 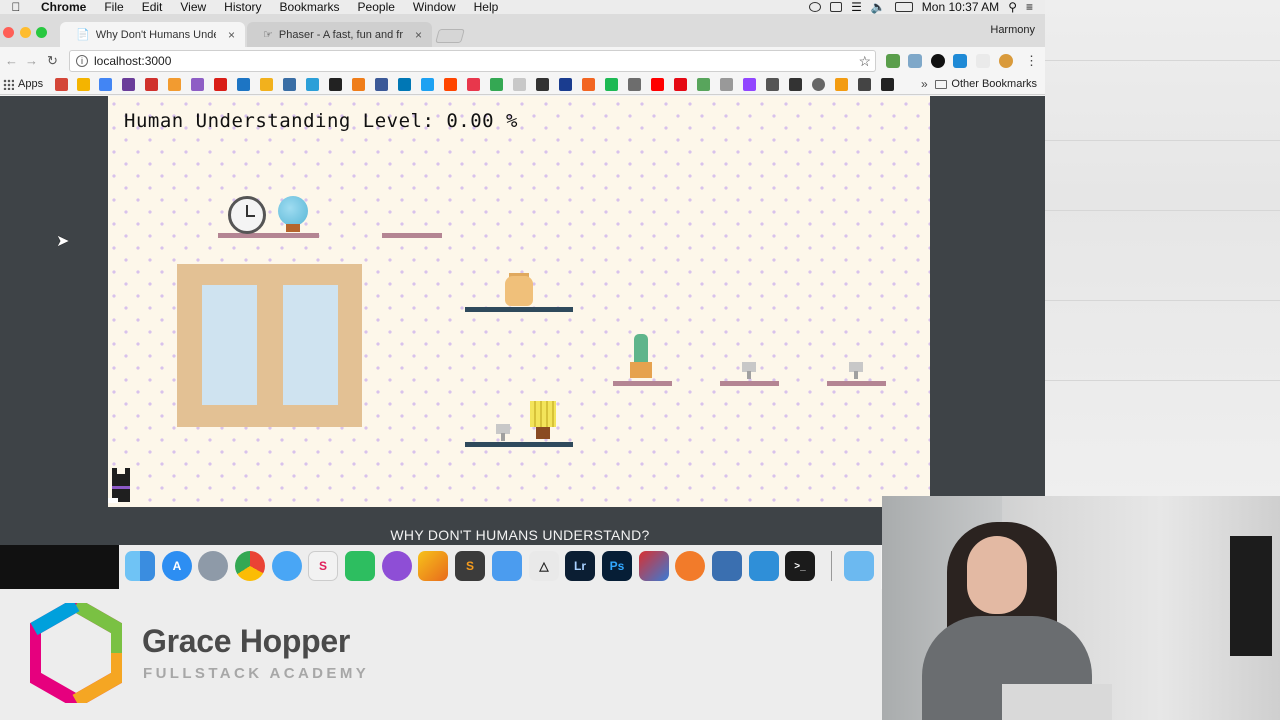 What do you see at coordinates (404, 84) in the screenshot?
I see `linkedin-icon` at bounding box center [404, 84].